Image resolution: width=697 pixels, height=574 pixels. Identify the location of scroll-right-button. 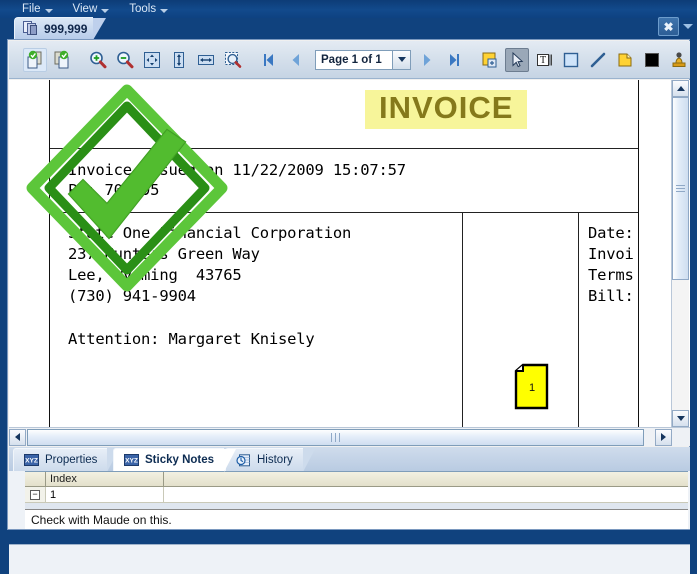
(663, 437).